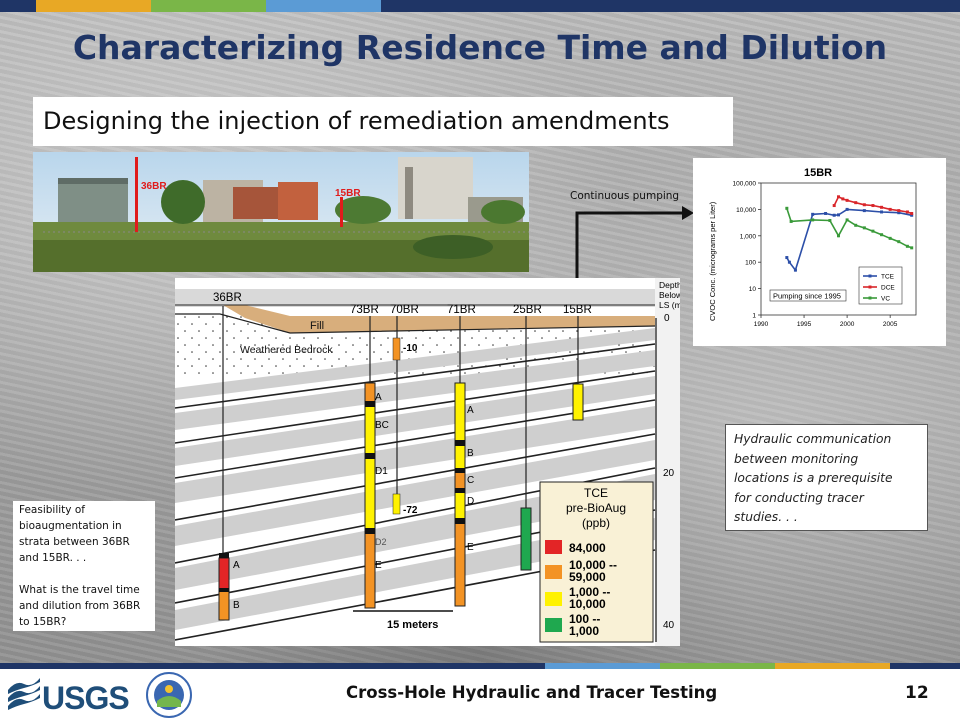 The width and height of the screenshot is (960, 720). I want to click on depth-header-line: Depth, so click(669, 285).